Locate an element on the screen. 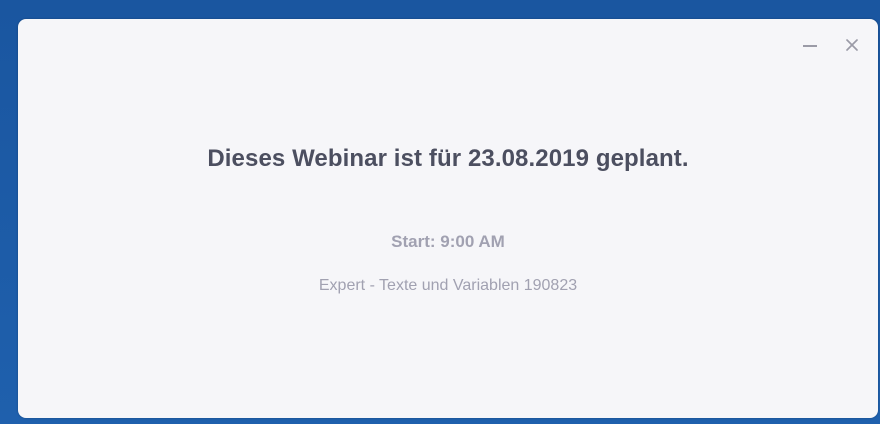  close-icon-glyph is located at coordinates (852, 45).